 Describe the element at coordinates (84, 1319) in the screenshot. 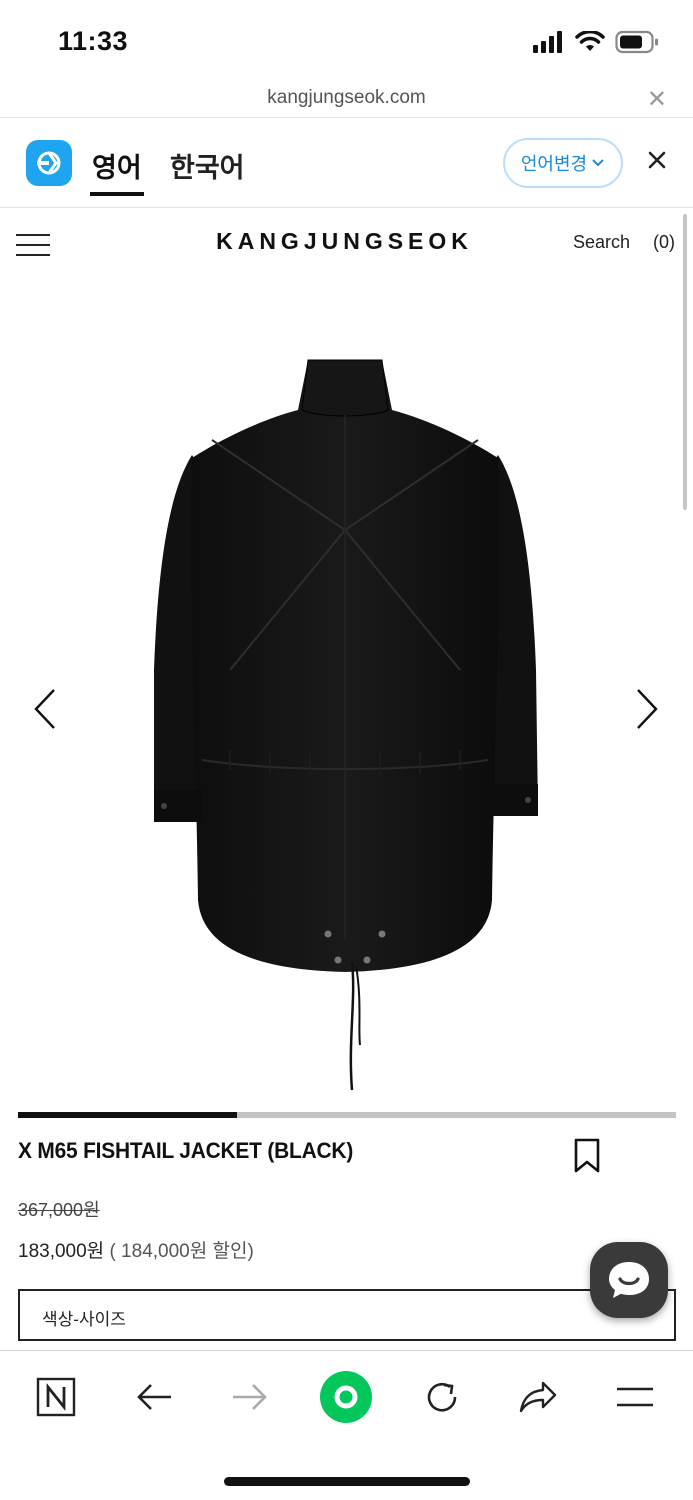

I see `option-placeholder: 색상-사이즈` at that location.